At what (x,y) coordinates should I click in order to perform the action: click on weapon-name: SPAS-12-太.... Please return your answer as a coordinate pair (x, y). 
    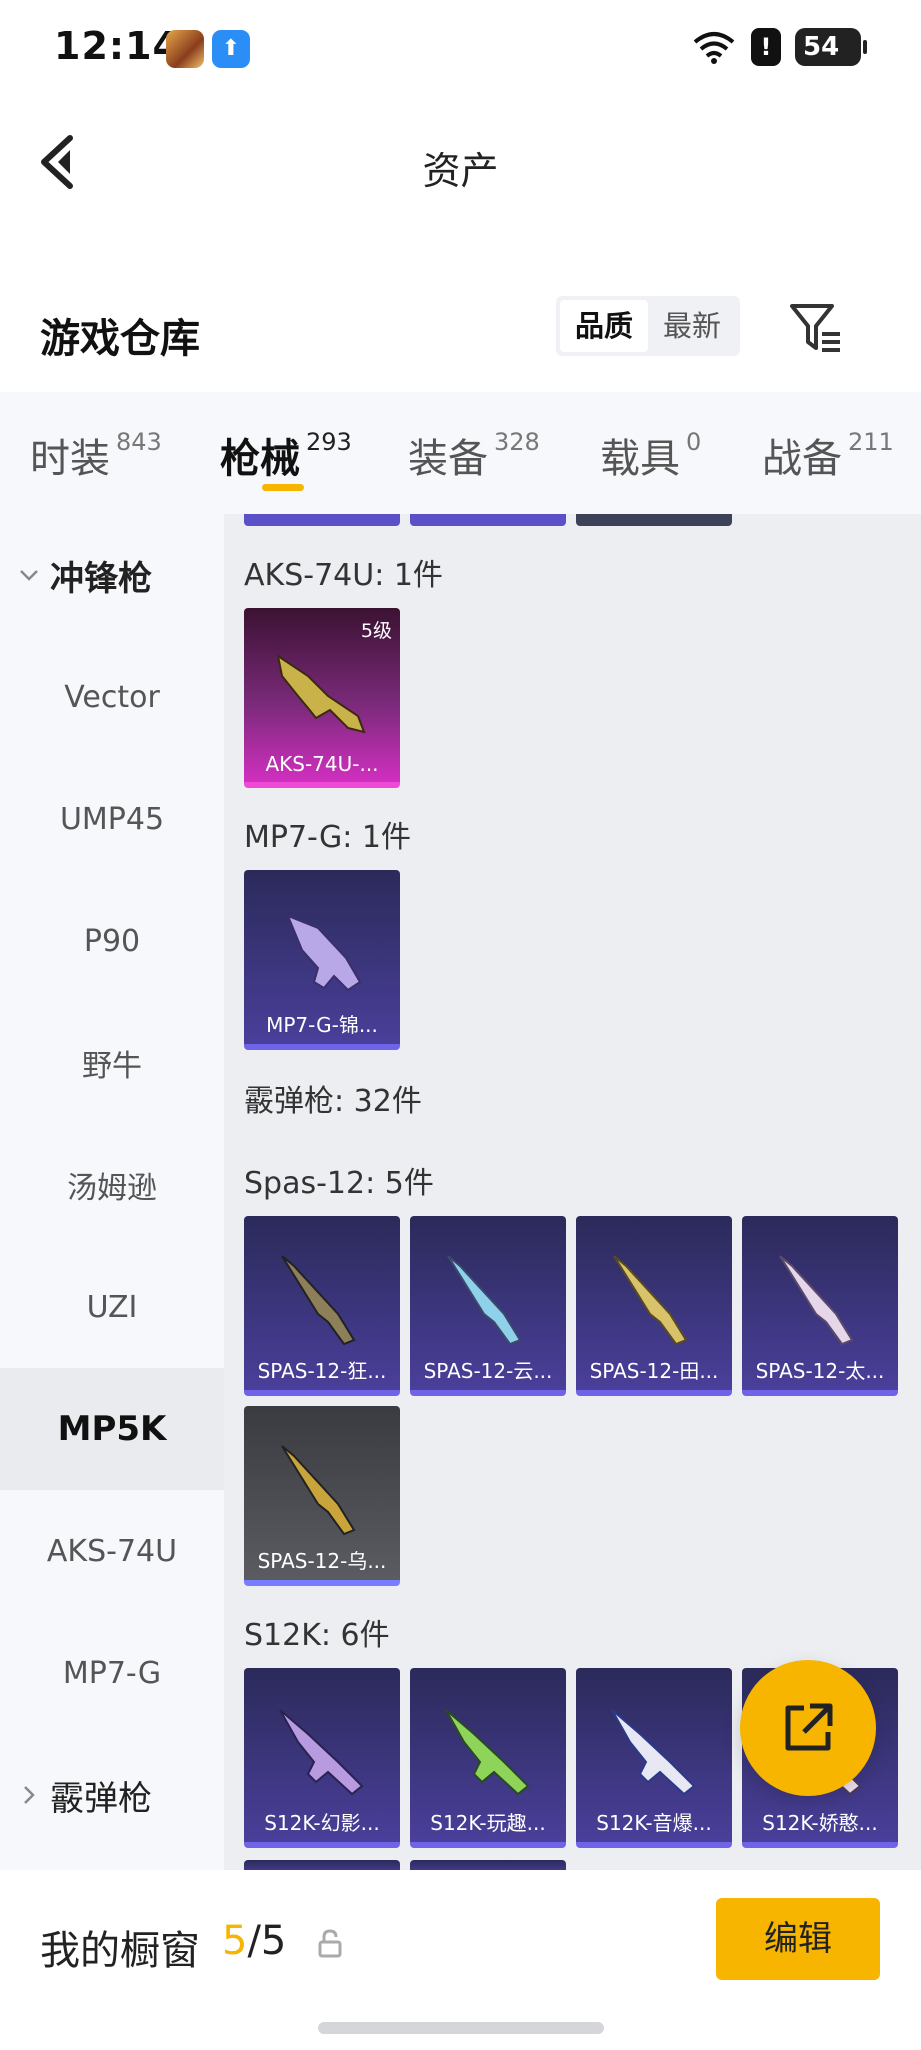
    Looking at the image, I should click on (820, 1371).